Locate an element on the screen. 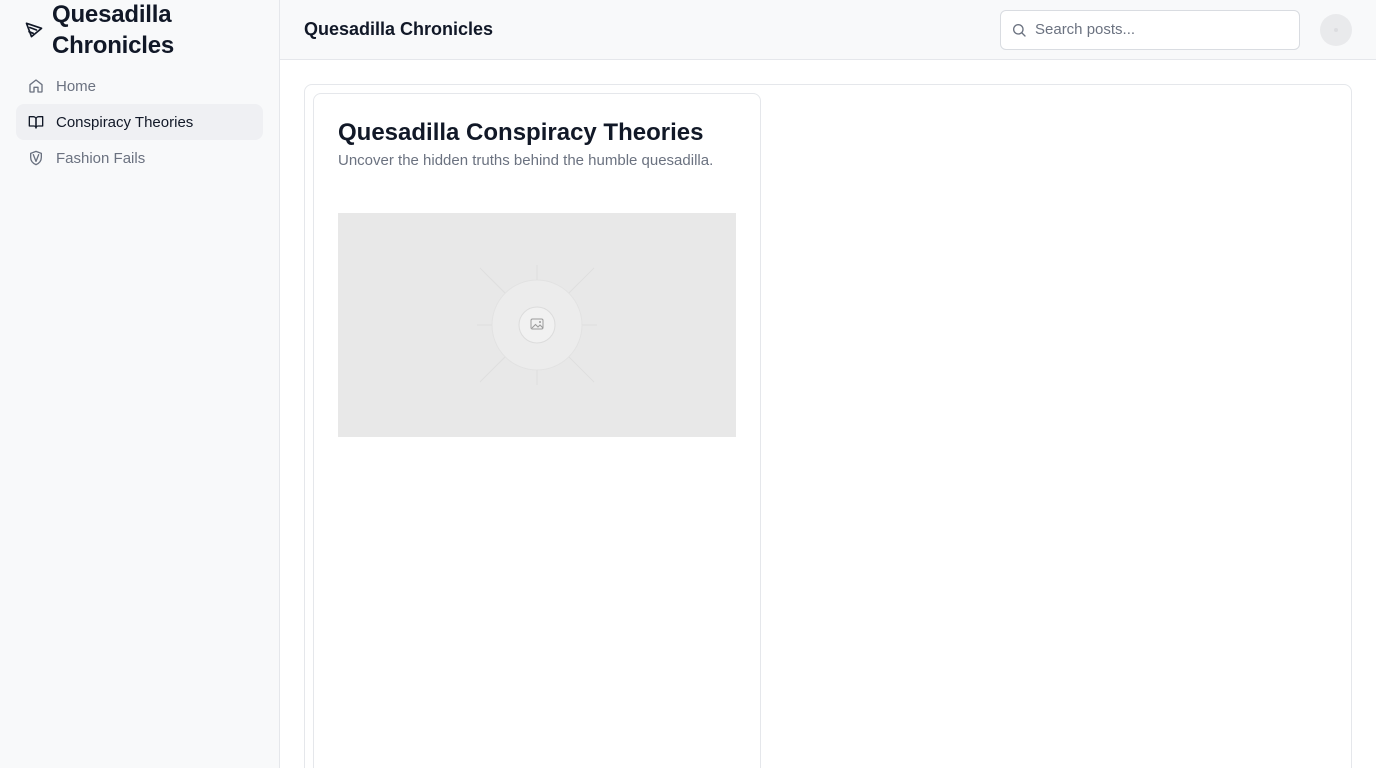  brand-title: Quesadilla Chronicles is located at coordinates (113, 30).